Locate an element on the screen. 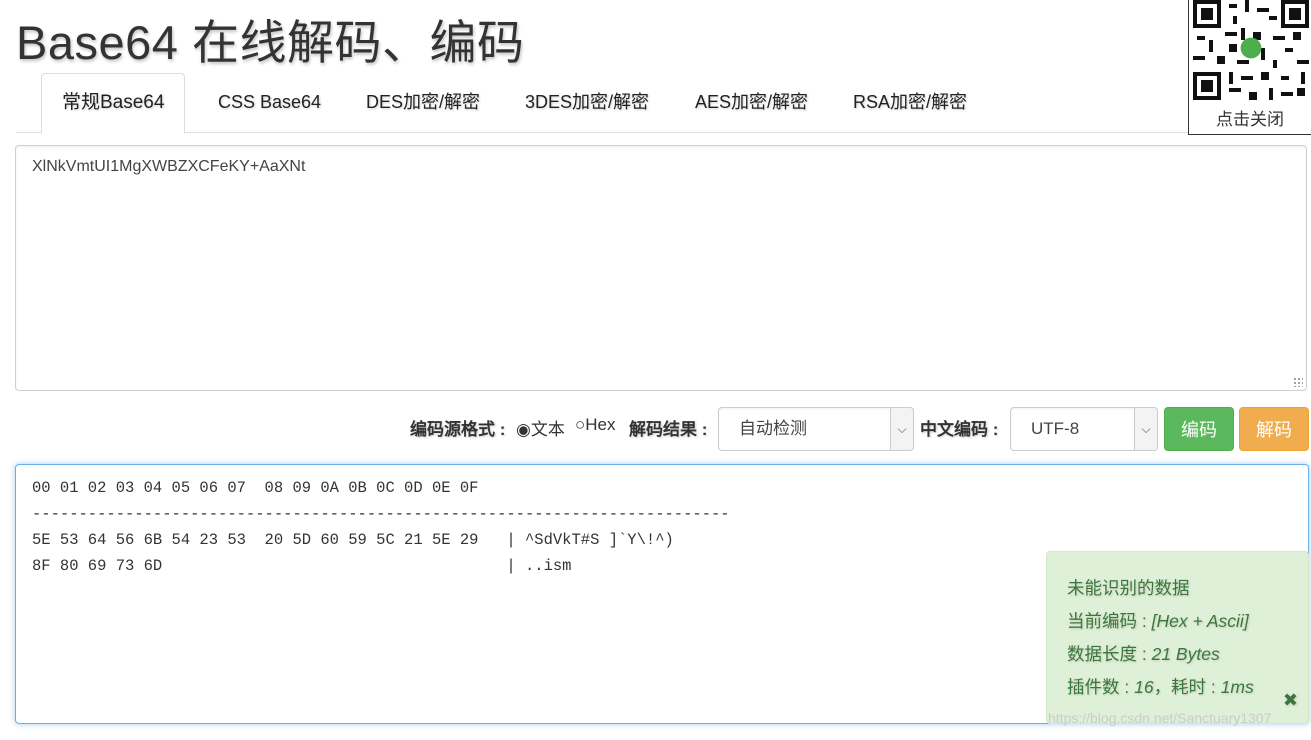 Image resolution: width=1311 pixels, height=740 pixels. info-encoding-row: 当前编码 : [Hex + Ascii] is located at coordinates (1177, 621).